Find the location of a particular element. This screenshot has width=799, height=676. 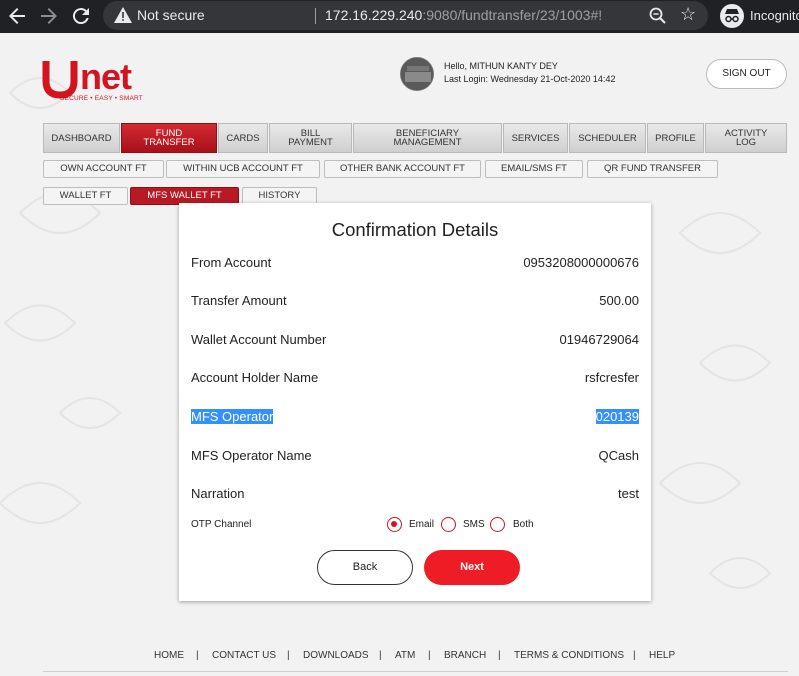

transfer-amount-label: Transfer Amount is located at coordinates (239, 300).